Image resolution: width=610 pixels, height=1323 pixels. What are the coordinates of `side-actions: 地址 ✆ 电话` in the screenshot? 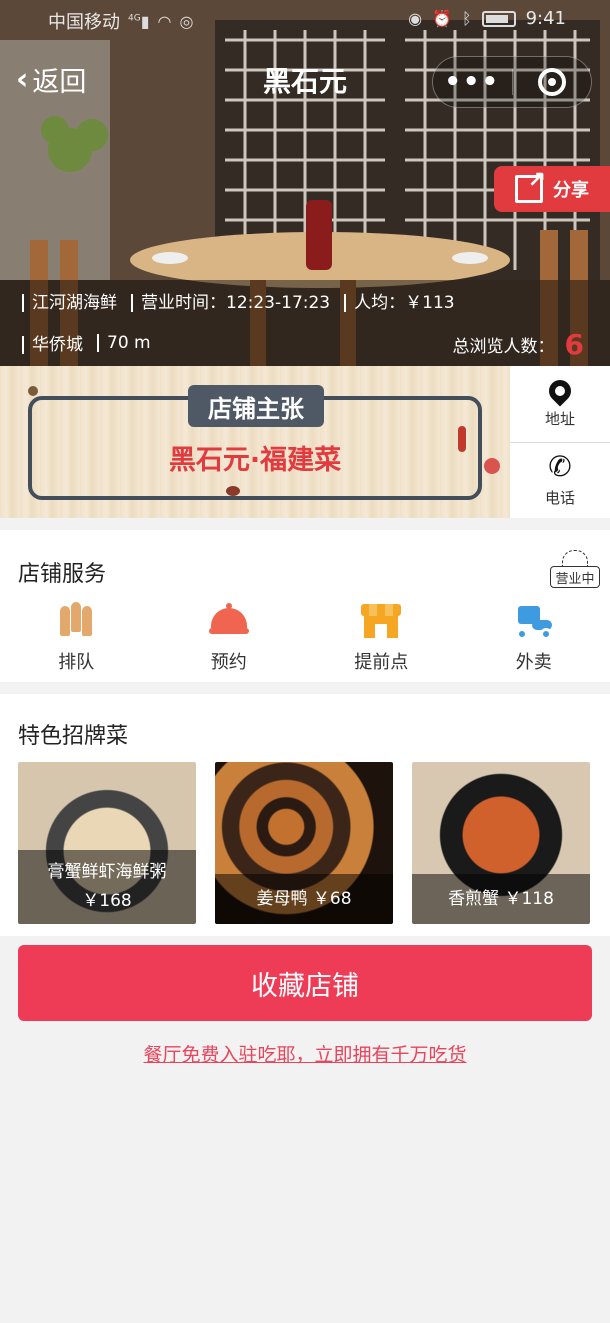 It's located at (560, 442).